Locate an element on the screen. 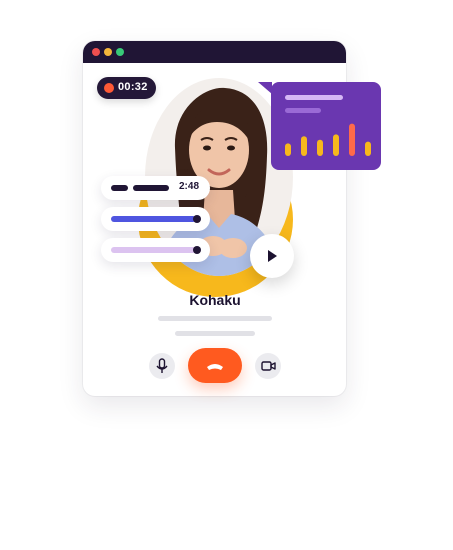 This screenshot has height=550, width=453. audio-message-row: 2:48 is located at coordinates (155, 188).